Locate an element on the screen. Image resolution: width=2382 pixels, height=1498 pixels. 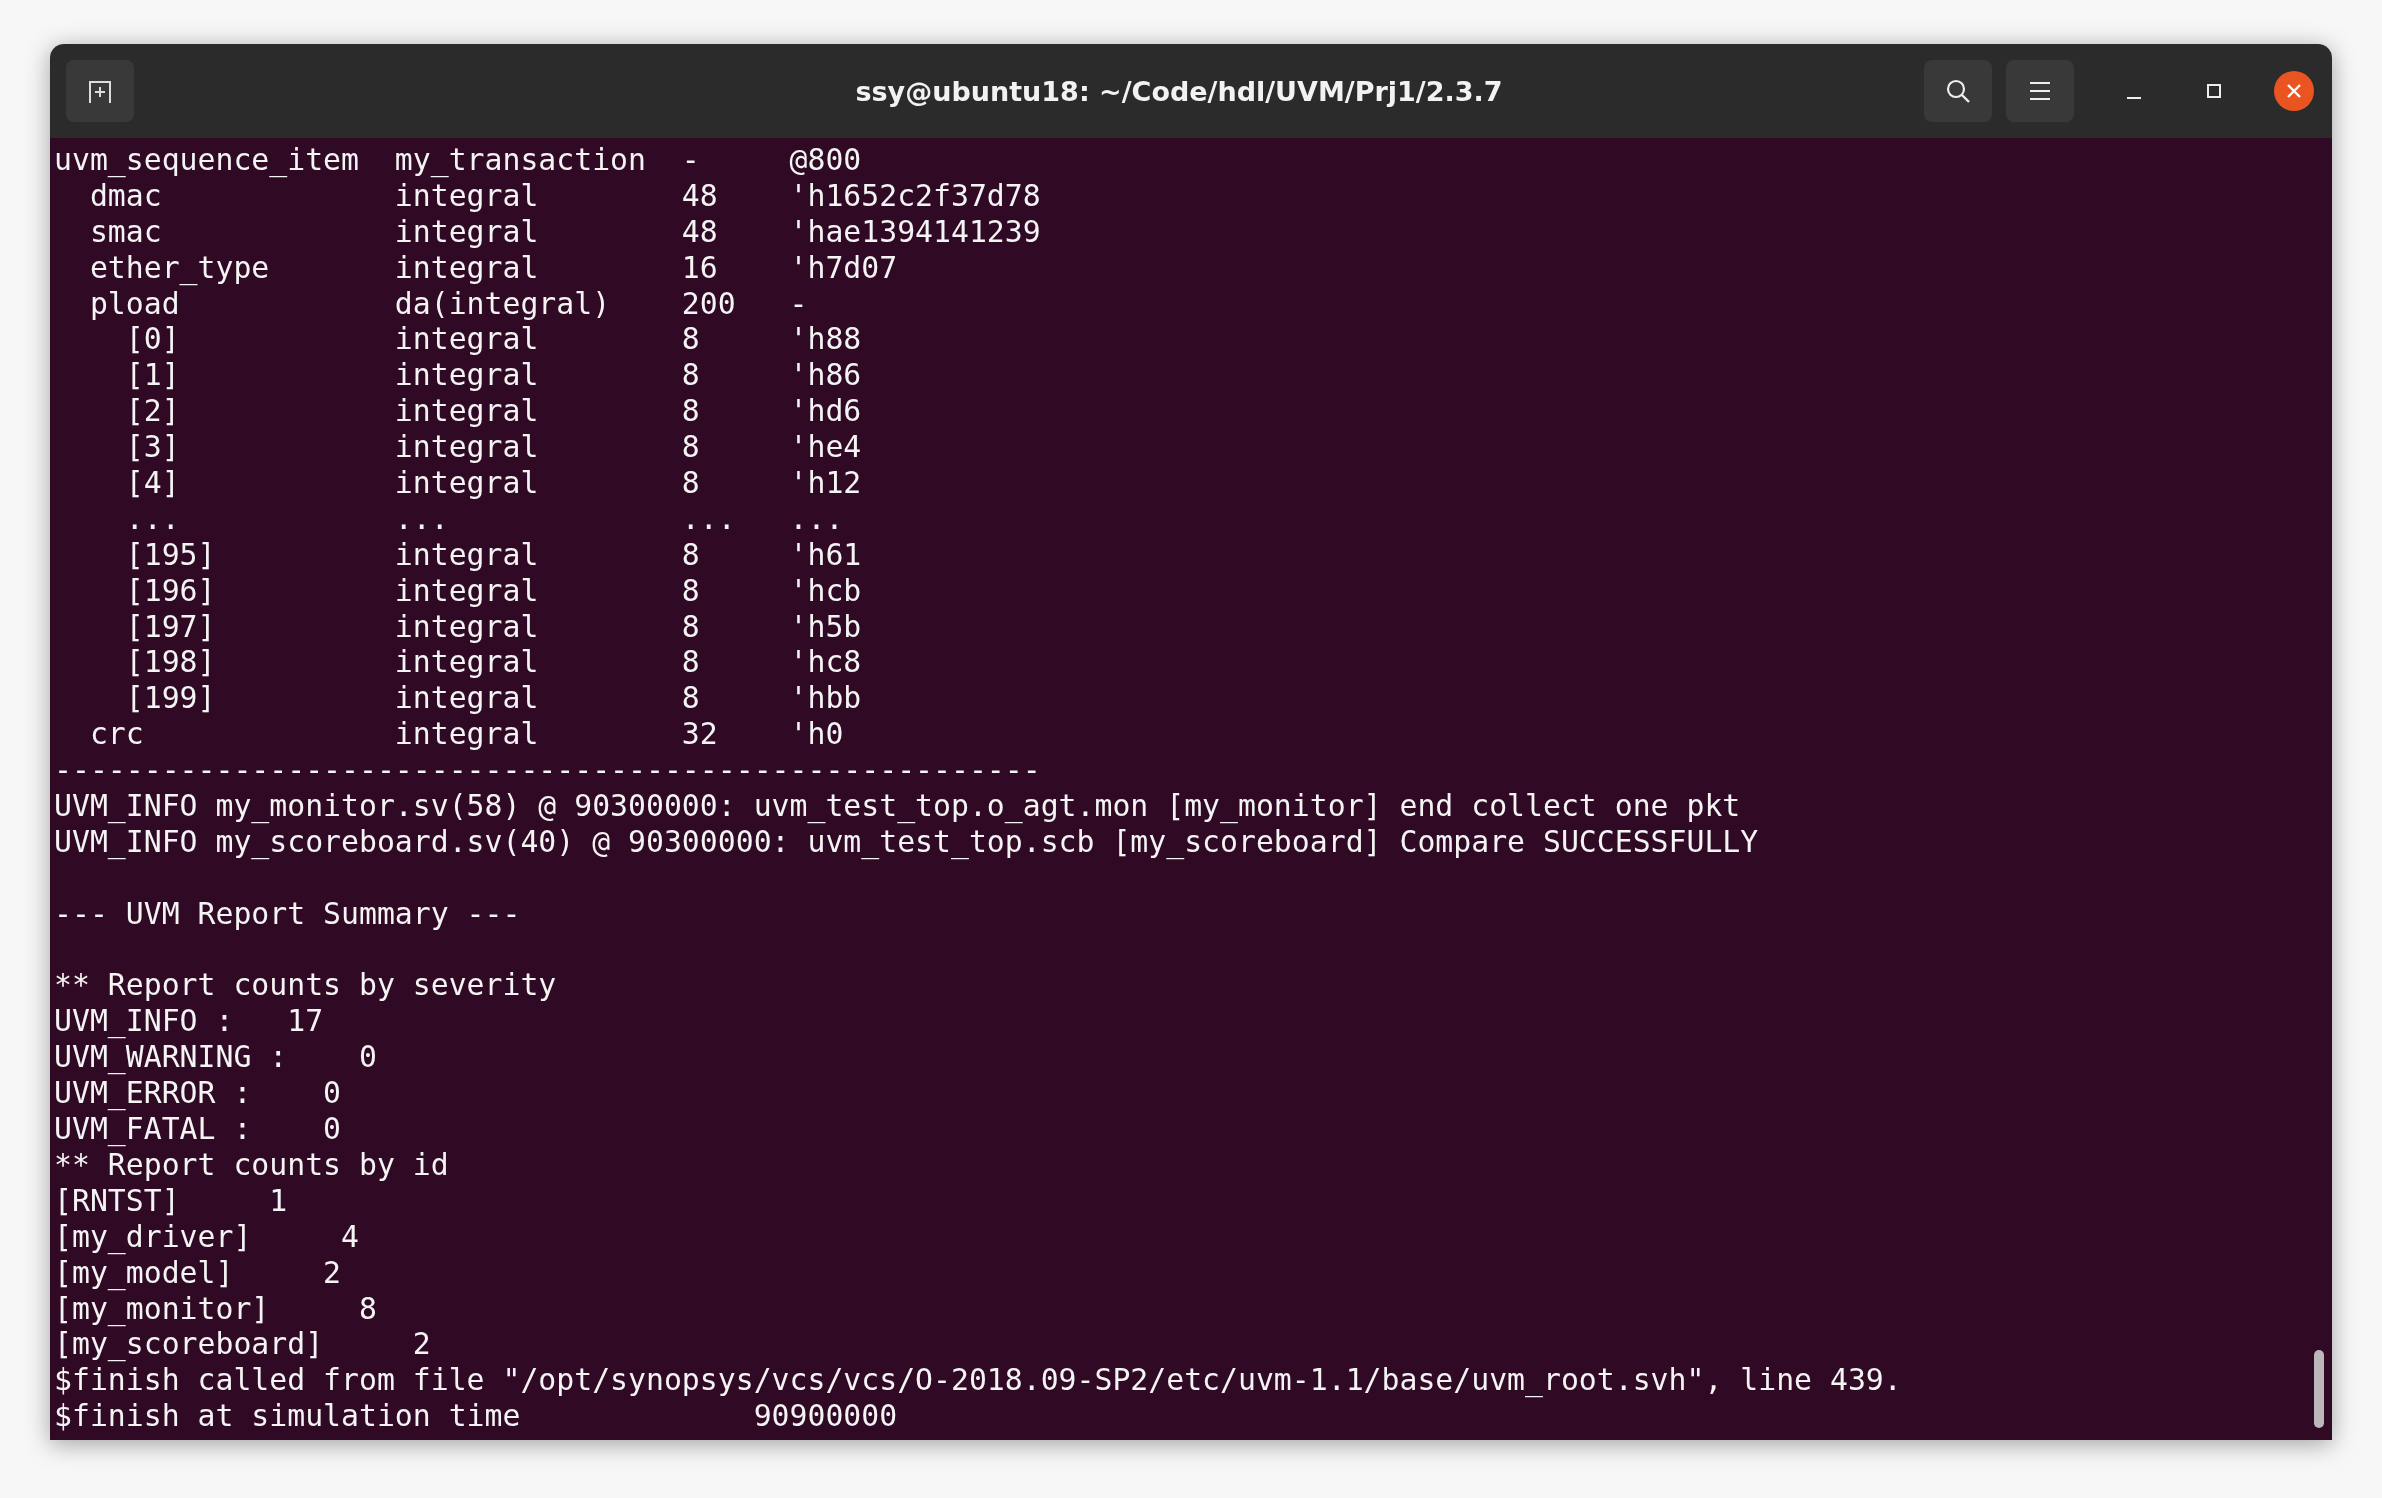
terminal-line: UVM_ERROR : 0 is located at coordinates (198, 1093).